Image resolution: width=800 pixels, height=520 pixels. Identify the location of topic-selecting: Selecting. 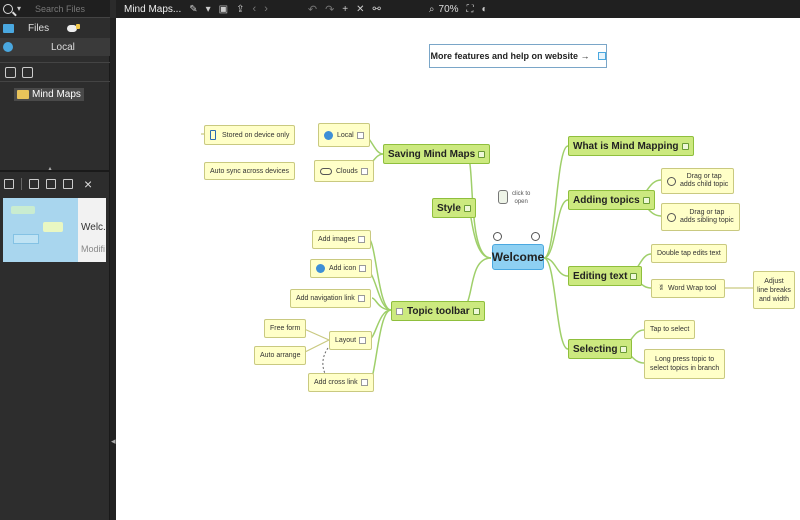
(600, 349).